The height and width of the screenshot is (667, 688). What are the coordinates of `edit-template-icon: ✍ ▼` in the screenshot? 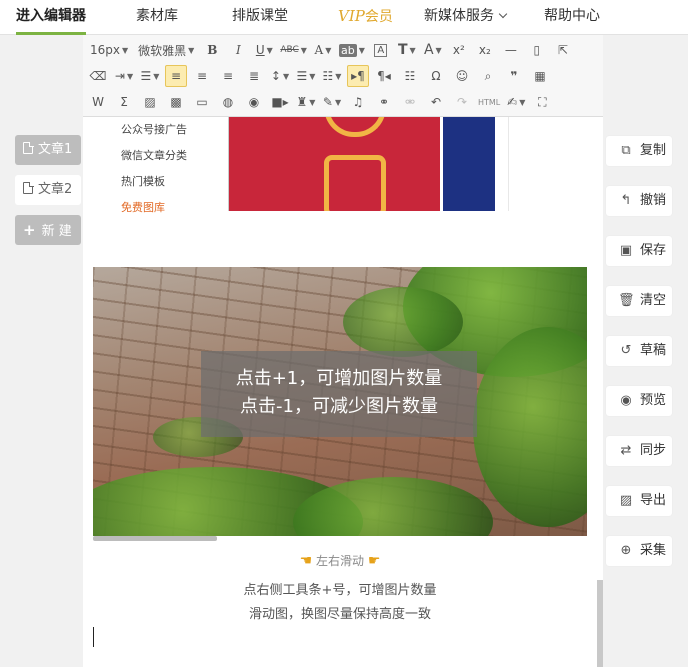 It's located at (516, 102).